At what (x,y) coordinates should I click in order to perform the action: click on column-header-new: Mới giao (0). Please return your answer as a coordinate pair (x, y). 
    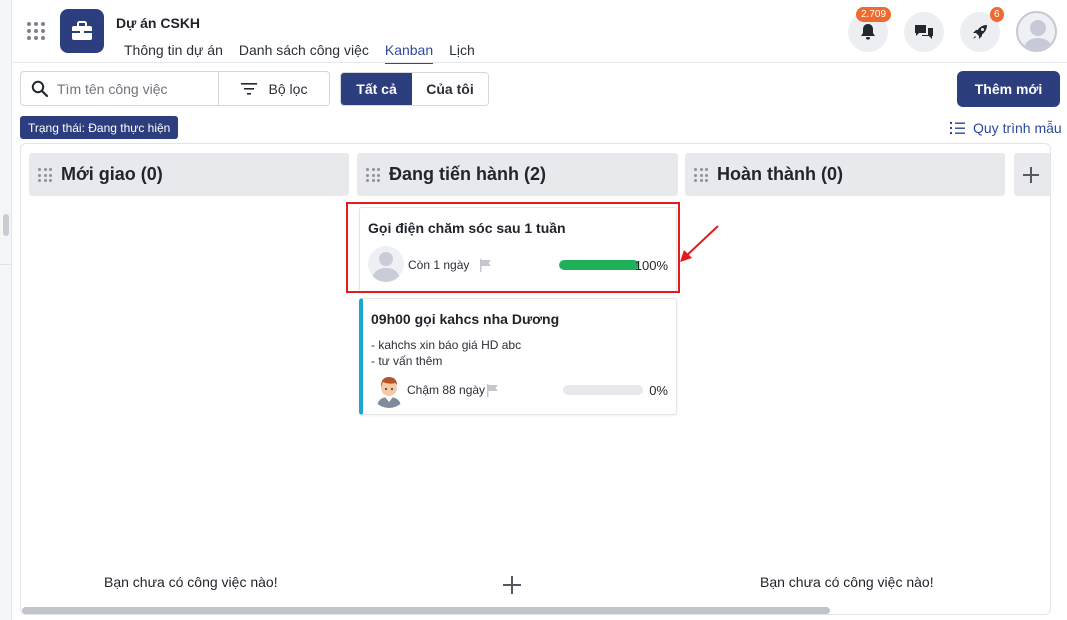
    Looking at the image, I should click on (189, 174).